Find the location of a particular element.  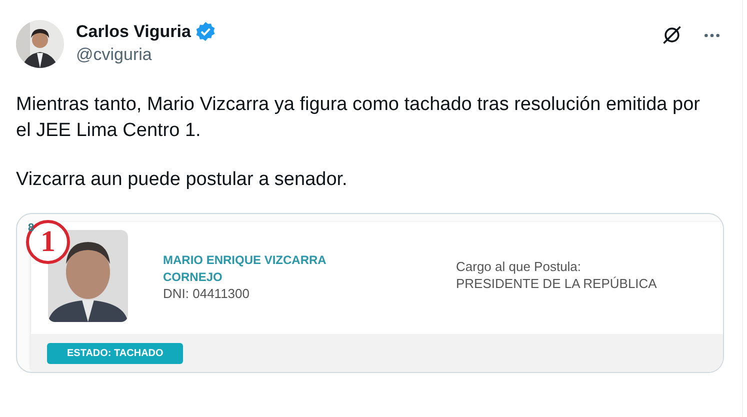

office-value: PRESIDENTE DE LA REPÚBLICA is located at coordinates (556, 283).